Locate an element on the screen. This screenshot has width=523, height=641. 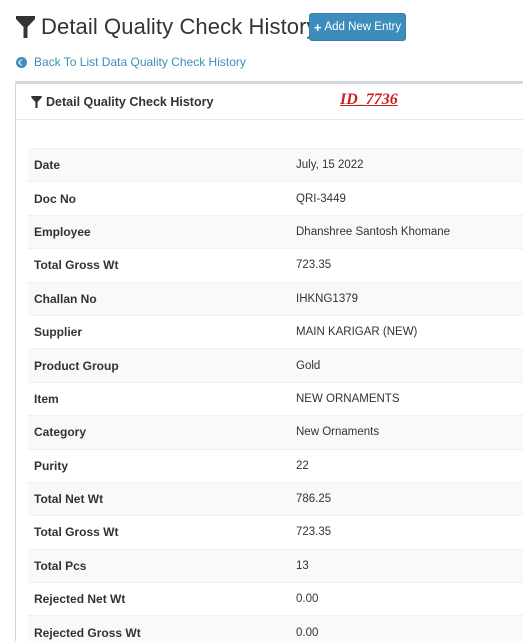
plus-icon: + is located at coordinates (317, 27).